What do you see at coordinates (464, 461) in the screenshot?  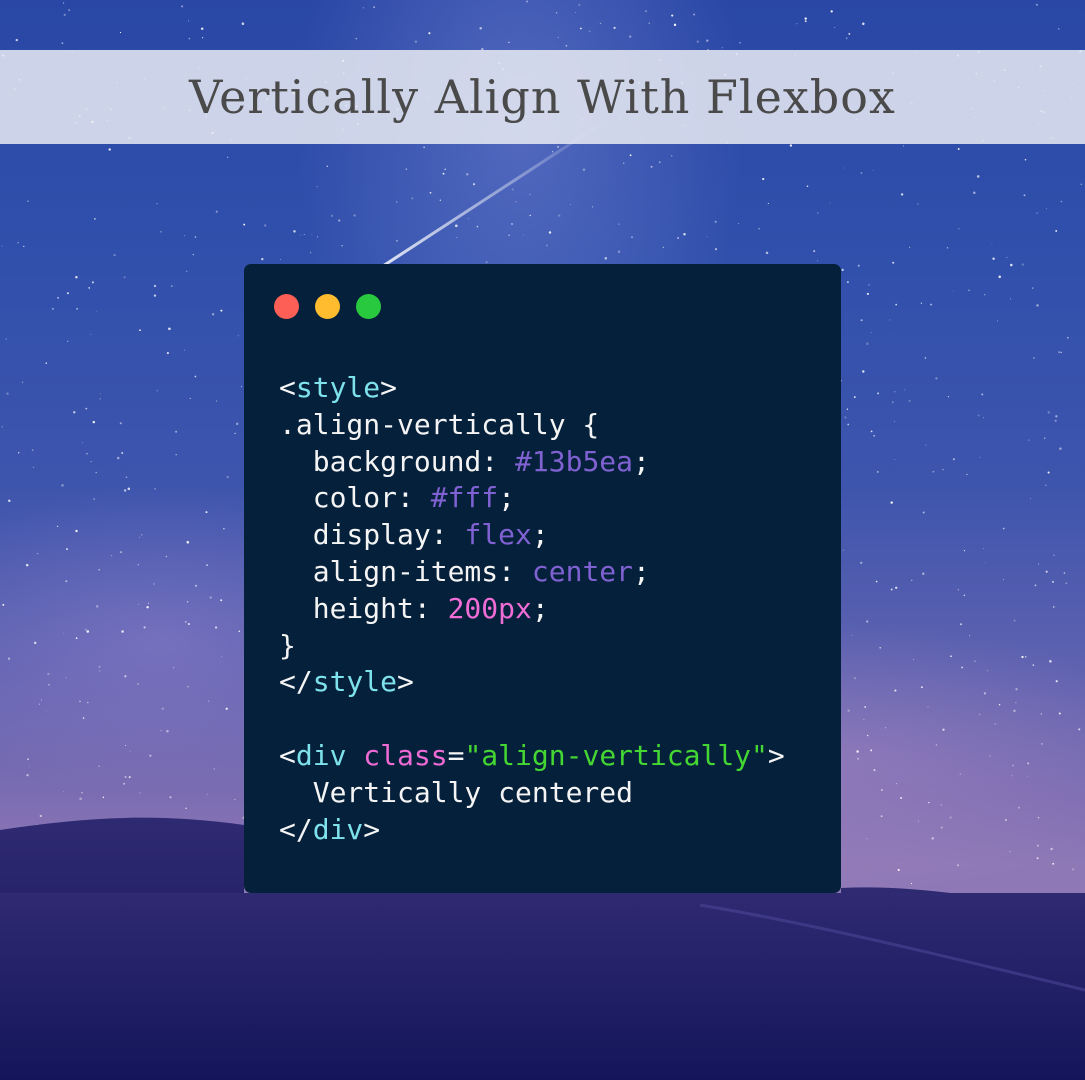 I see `code-line-3: background: #13b5ea;` at bounding box center [464, 461].